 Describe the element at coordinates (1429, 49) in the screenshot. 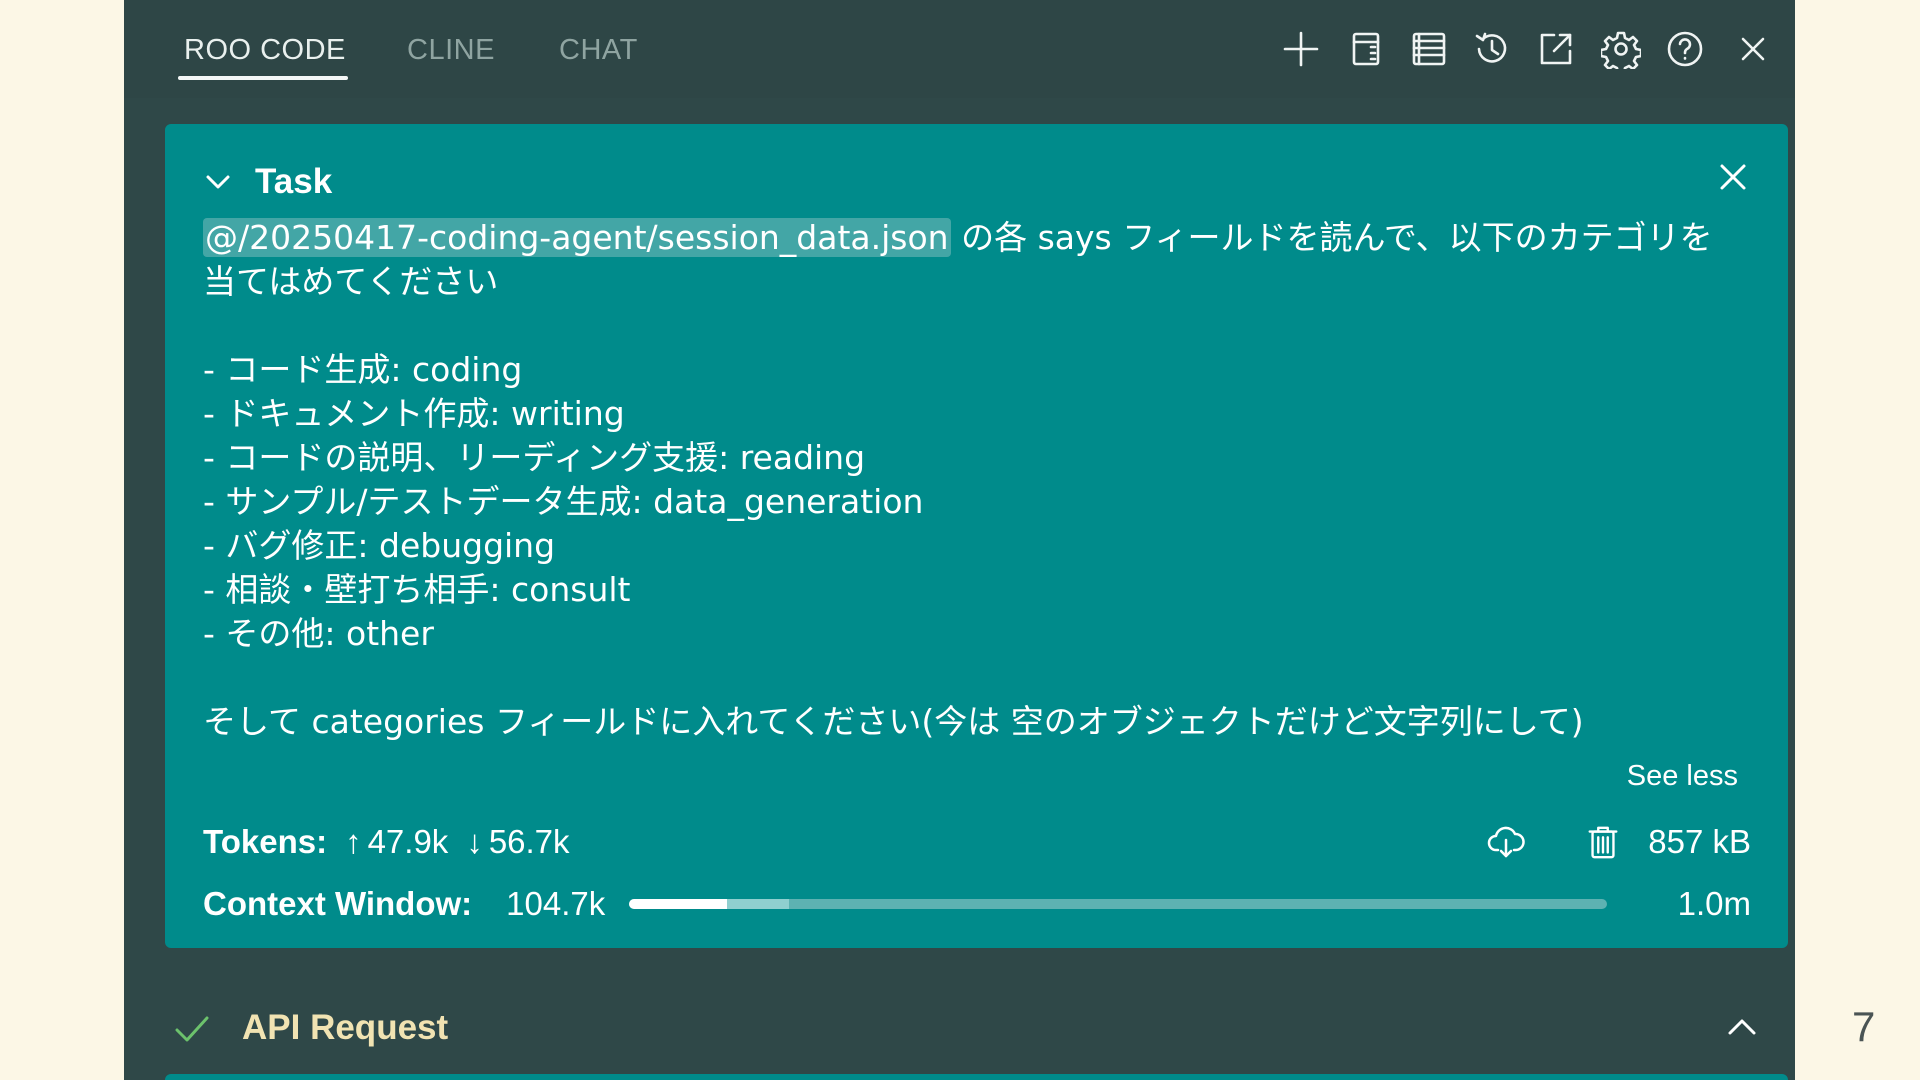

I see `prompts-icon` at that location.